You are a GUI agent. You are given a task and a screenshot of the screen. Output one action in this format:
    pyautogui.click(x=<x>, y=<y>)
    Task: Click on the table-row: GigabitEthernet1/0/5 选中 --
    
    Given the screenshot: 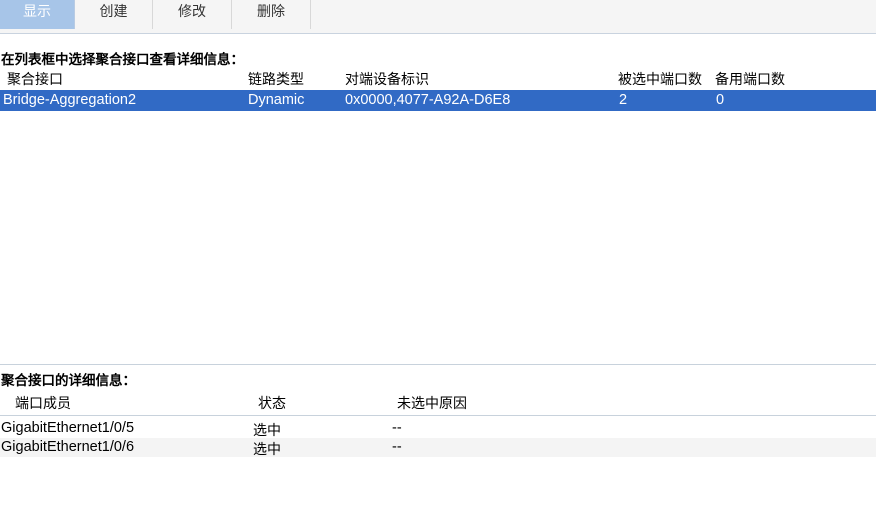 What is the action you would take?
    pyautogui.click(x=438, y=429)
    